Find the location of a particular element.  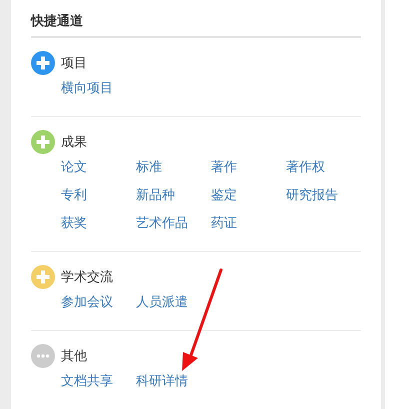

shortcut-link: 横向项目 is located at coordinates (87, 89).